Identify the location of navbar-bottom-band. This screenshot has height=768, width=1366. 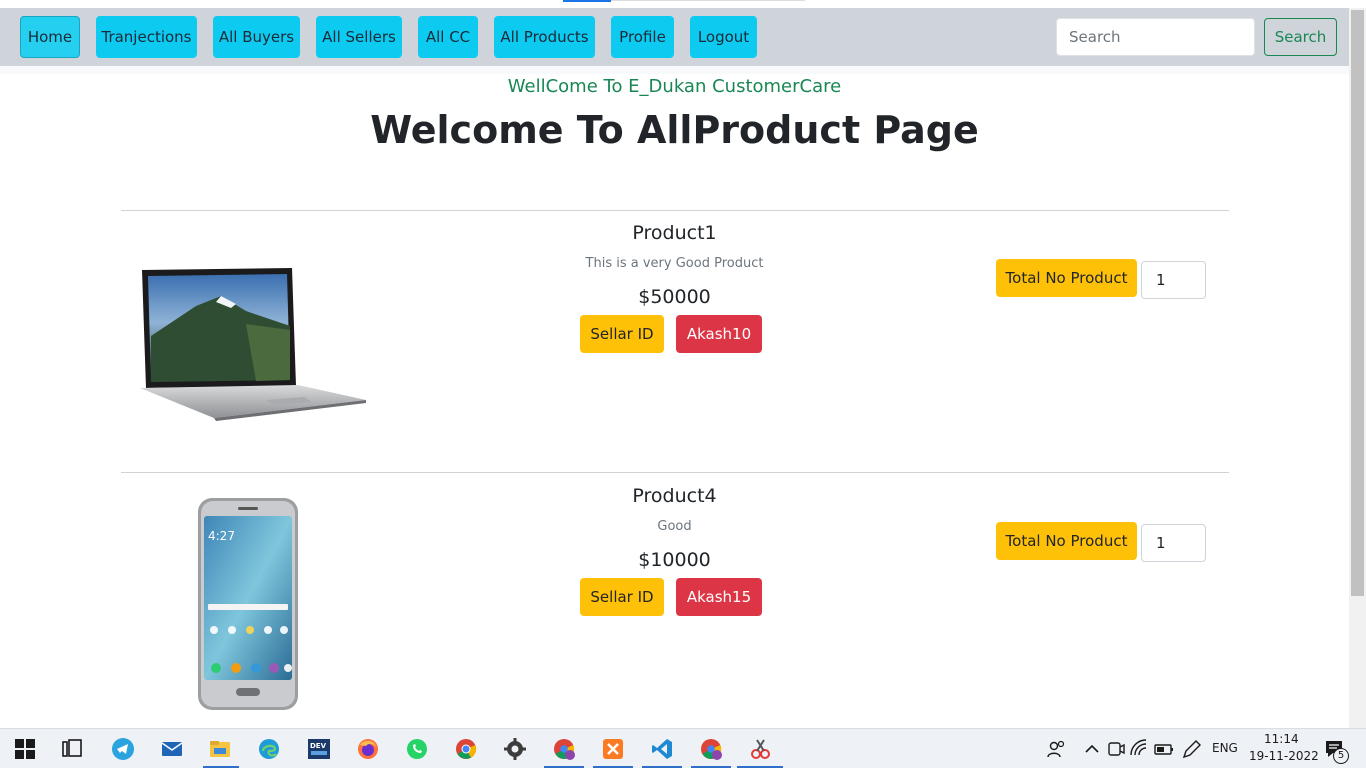
(674, 70).